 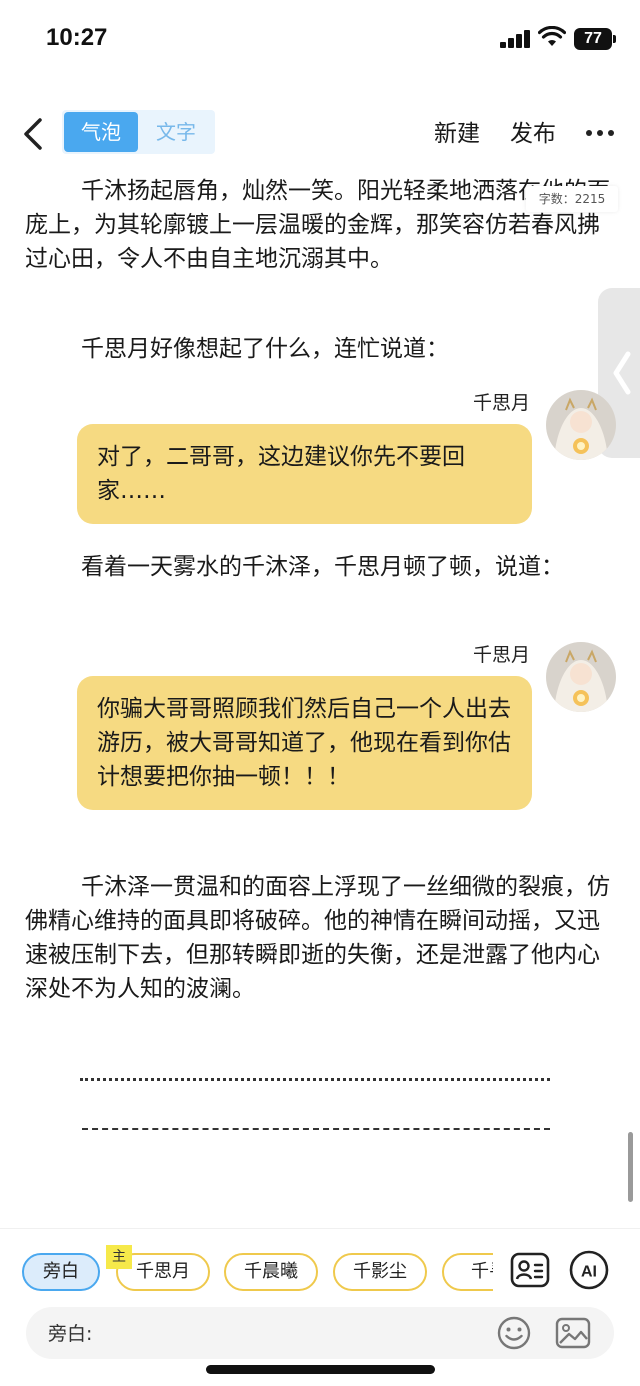 I want to click on chevron-left-icon, so click(x=33, y=134).